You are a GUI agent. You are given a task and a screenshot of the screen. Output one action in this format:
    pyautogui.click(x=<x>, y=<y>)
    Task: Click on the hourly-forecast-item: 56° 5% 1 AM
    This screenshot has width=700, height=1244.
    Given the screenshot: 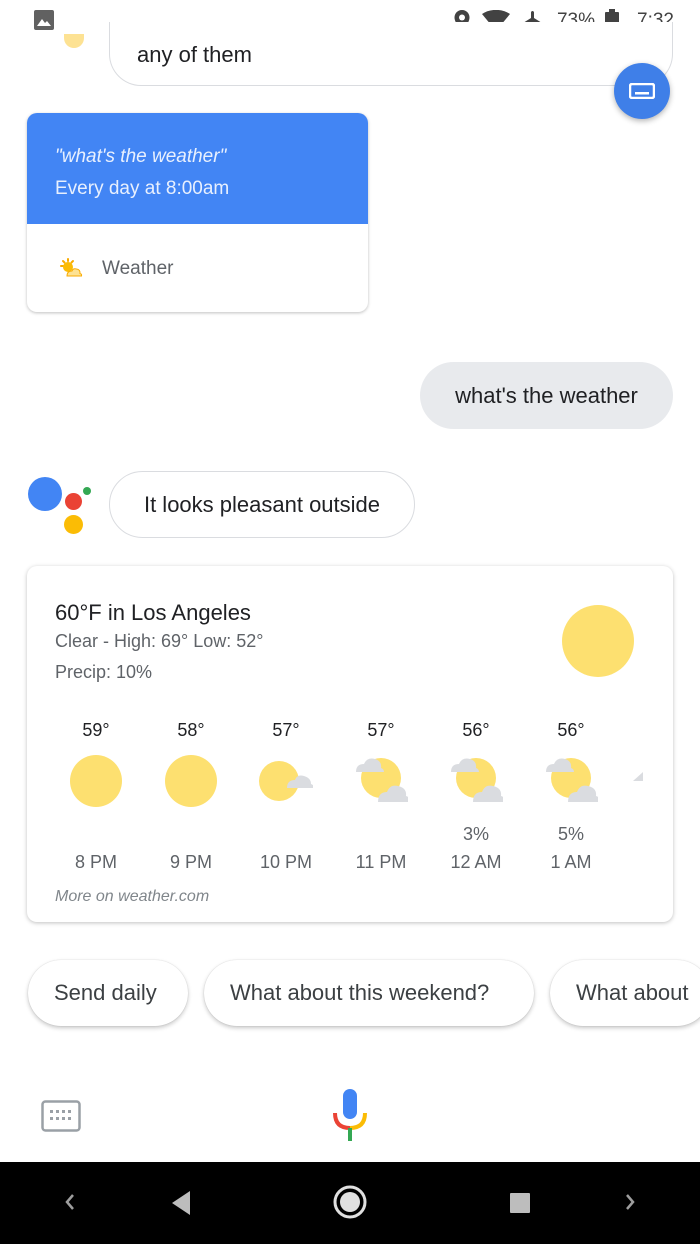 What is the action you would take?
    pyautogui.click(x=571, y=801)
    